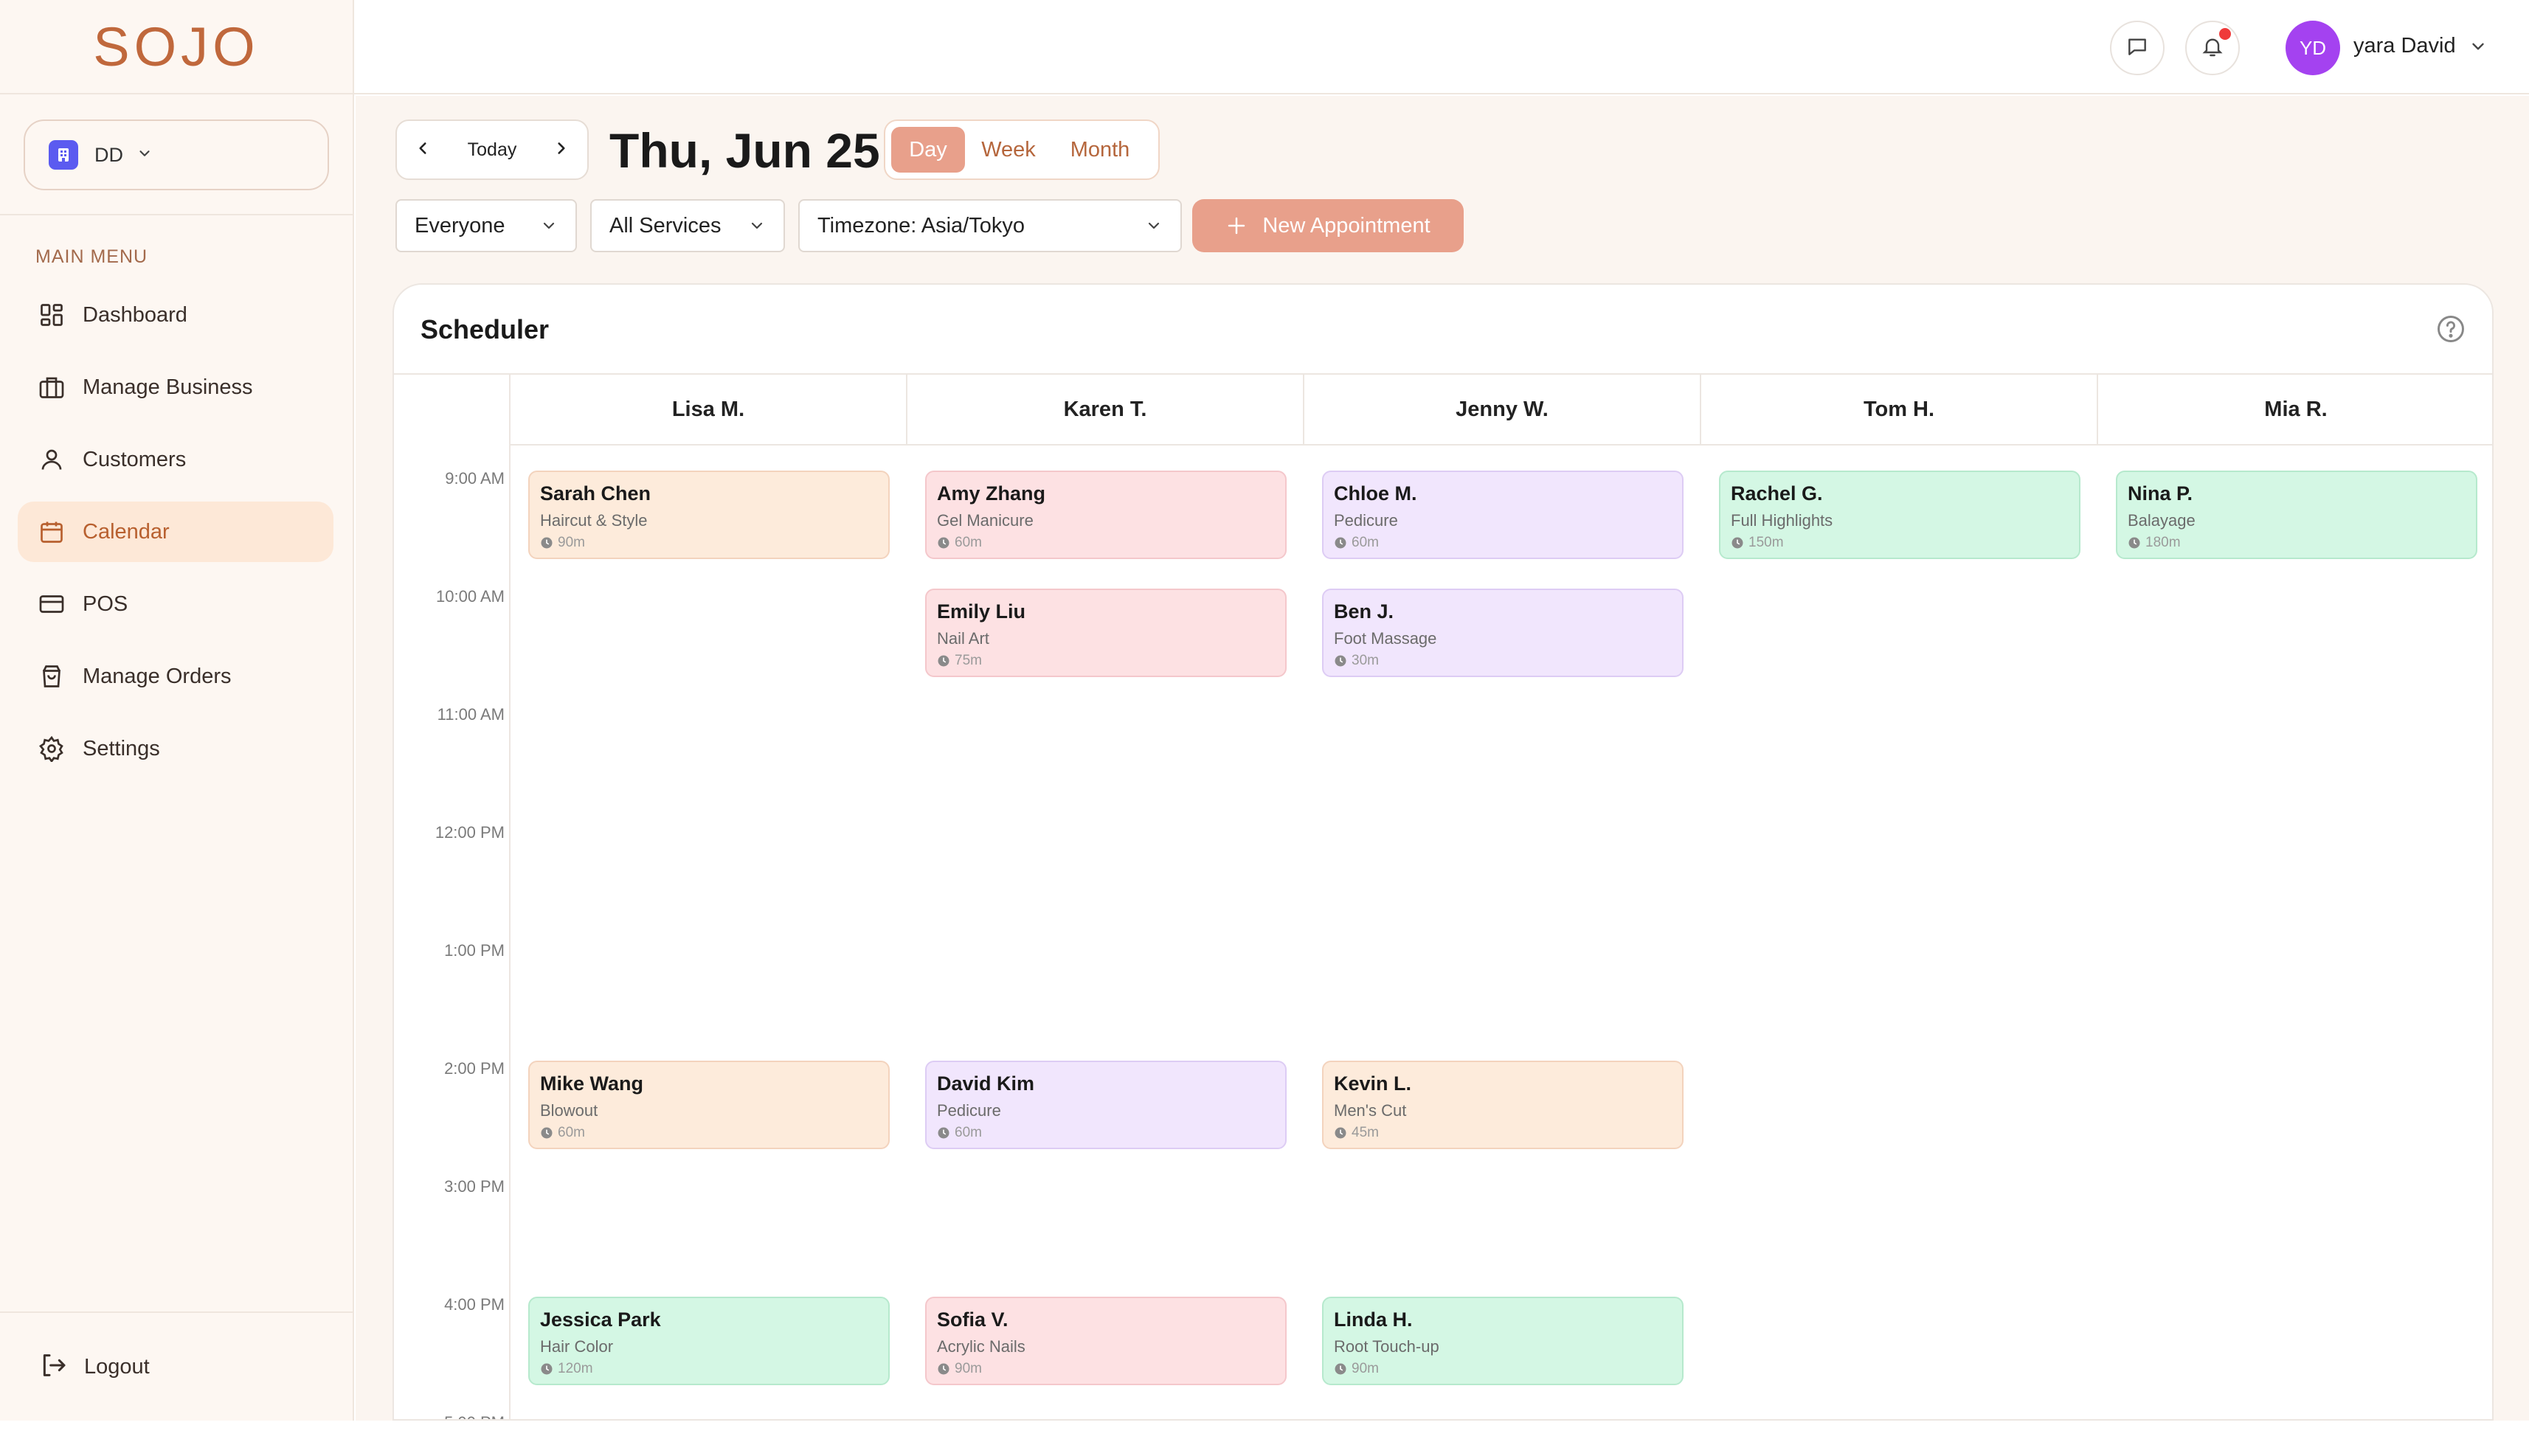  Describe the element at coordinates (709, 1105) in the screenshot. I see `appointment-card: Mike Wang Blowout 60m` at that location.